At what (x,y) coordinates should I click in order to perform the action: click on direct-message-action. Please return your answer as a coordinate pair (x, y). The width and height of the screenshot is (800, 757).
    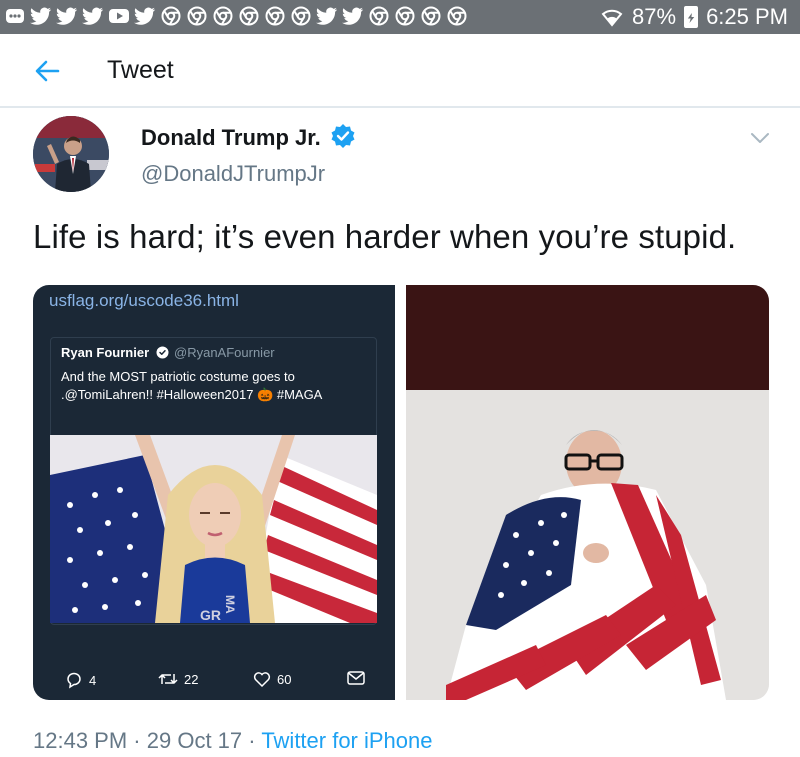
    Looking at the image, I should click on (356, 678).